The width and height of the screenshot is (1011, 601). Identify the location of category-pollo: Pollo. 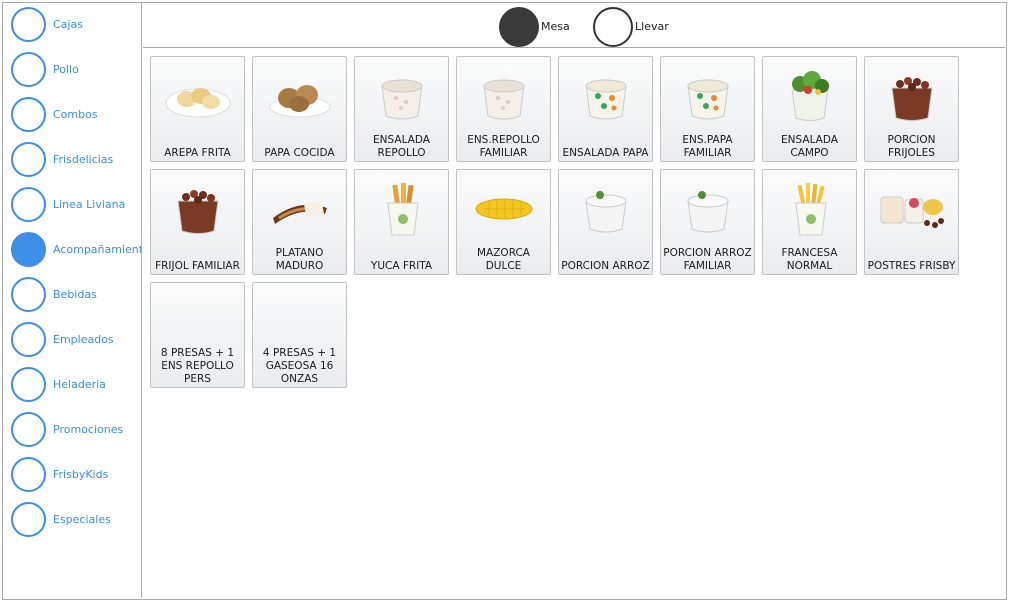
(76, 72).